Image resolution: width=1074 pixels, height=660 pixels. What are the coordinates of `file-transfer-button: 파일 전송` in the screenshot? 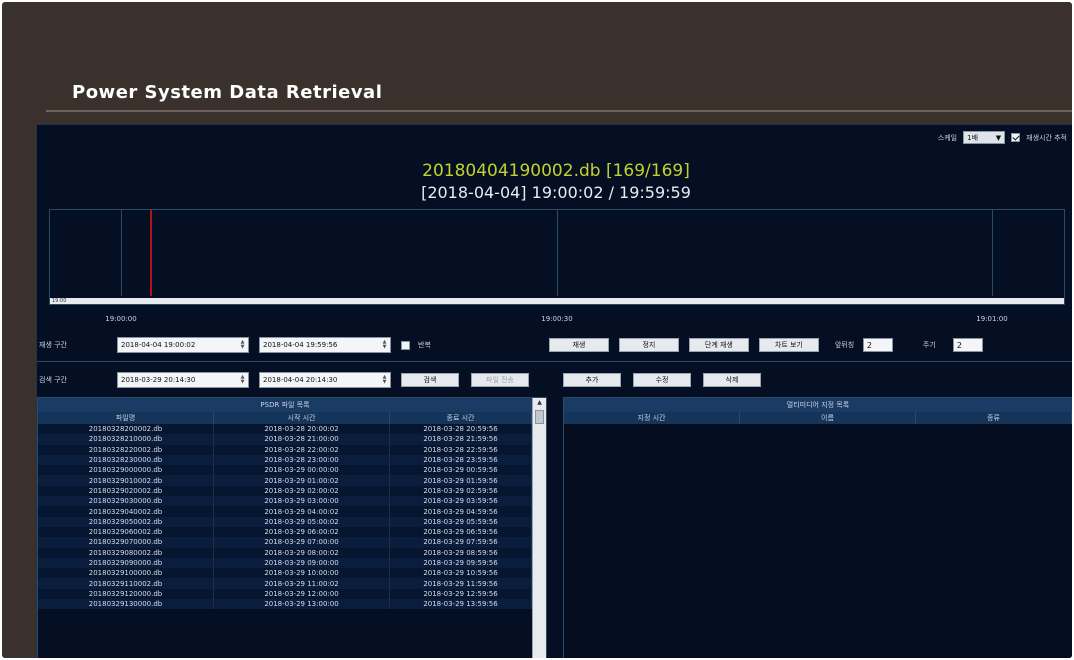 It's located at (500, 380).